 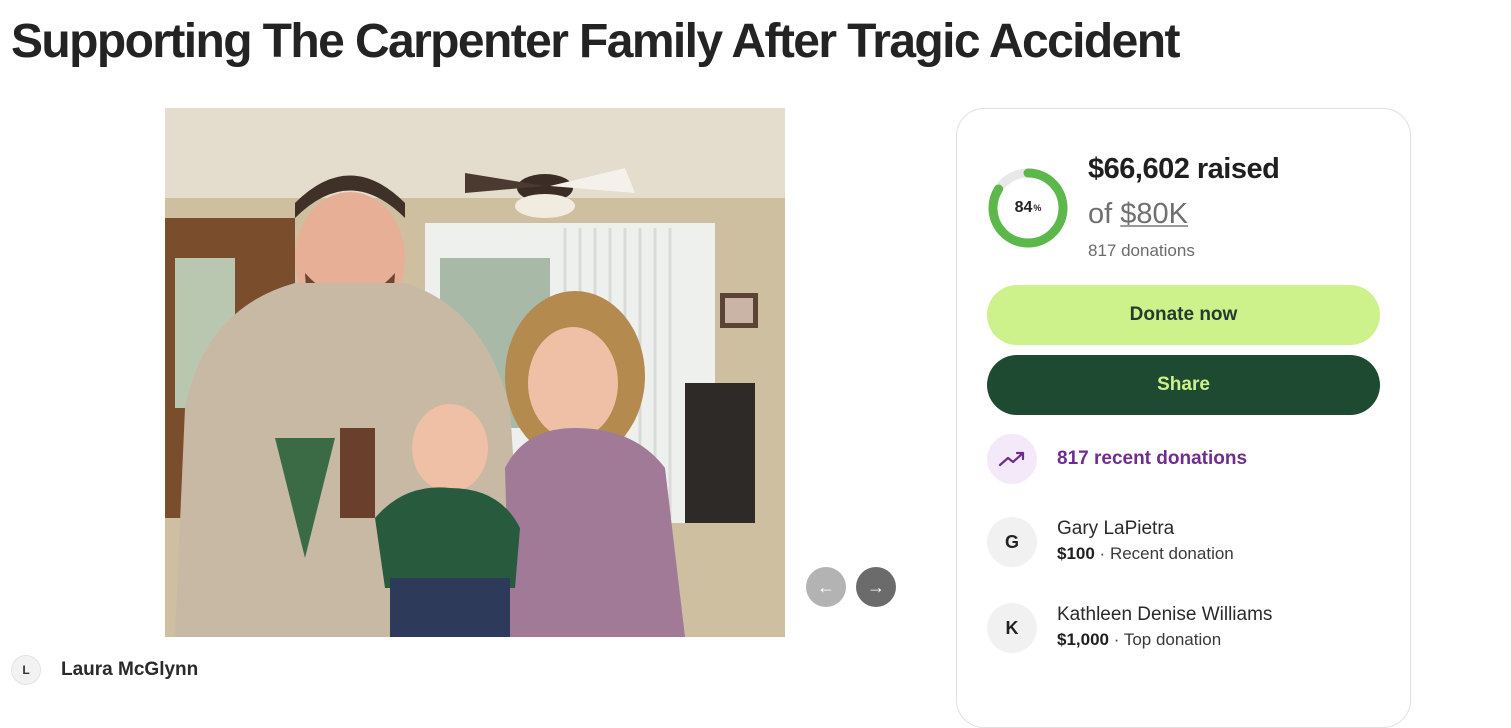 I want to click on organizer-avatar: L, so click(x=26, y=670).